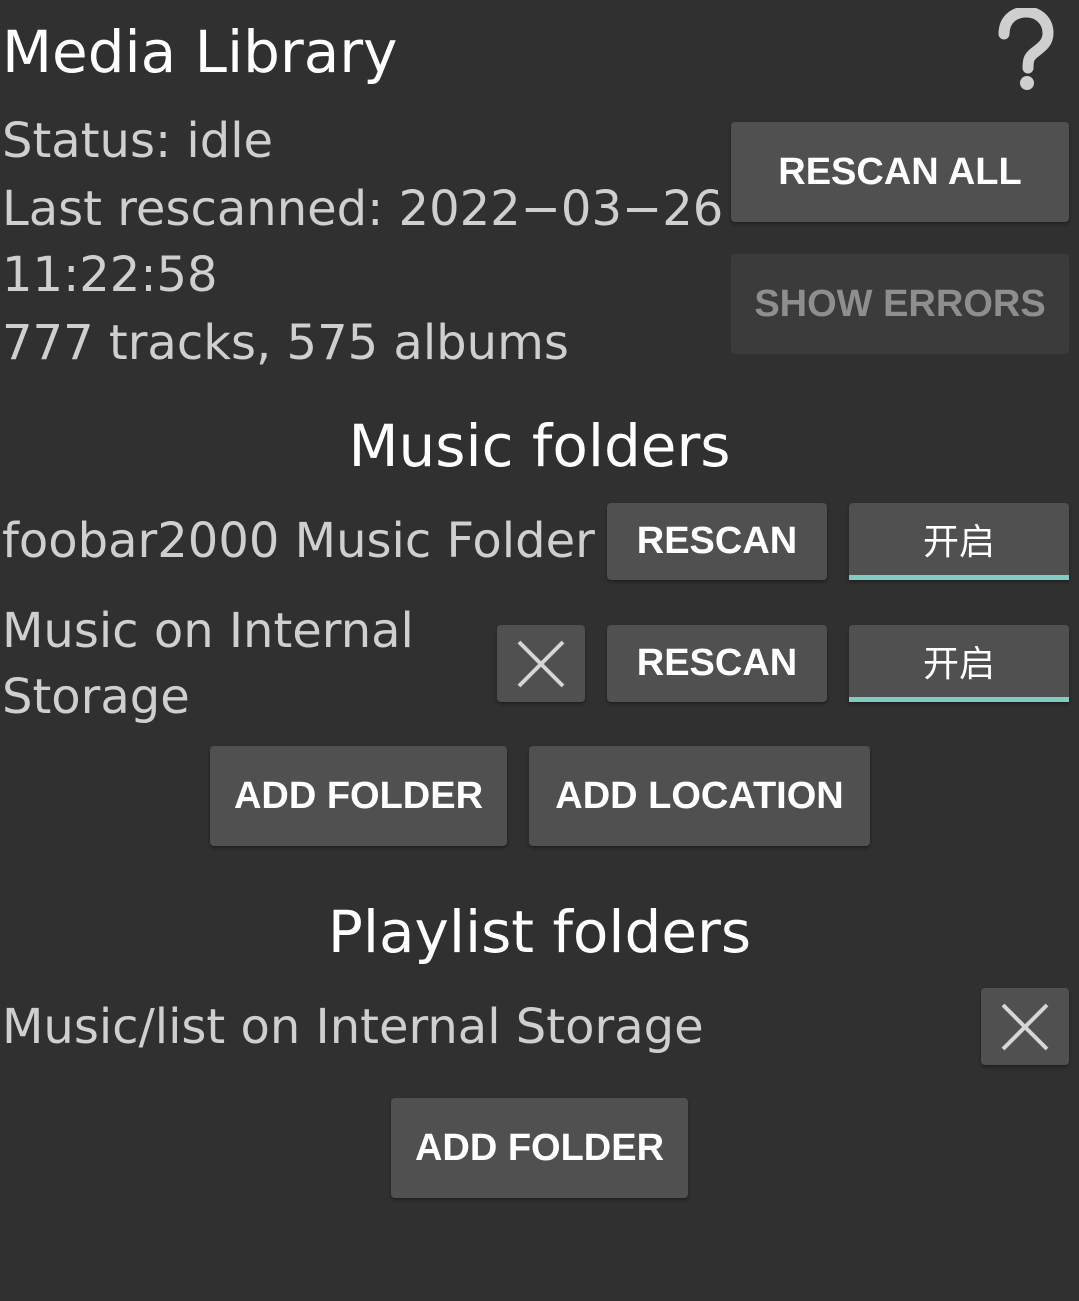  What do you see at coordinates (539, 446) in the screenshot?
I see `music-folders-heading: Music folders` at bounding box center [539, 446].